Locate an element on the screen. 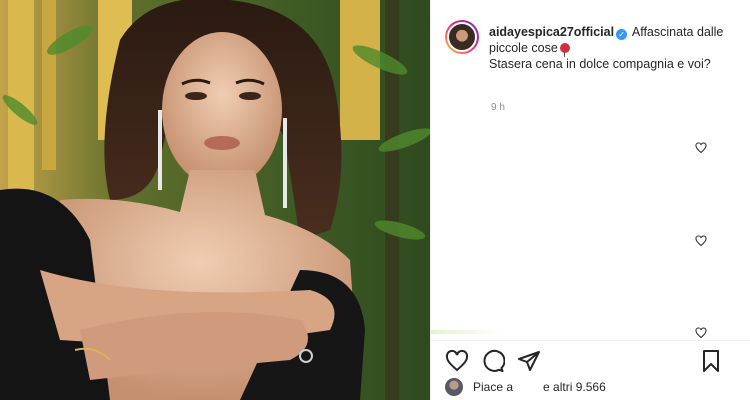 The image size is (750, 400). verified-badge-icon: ✓ is located at coordinates (622, 34).